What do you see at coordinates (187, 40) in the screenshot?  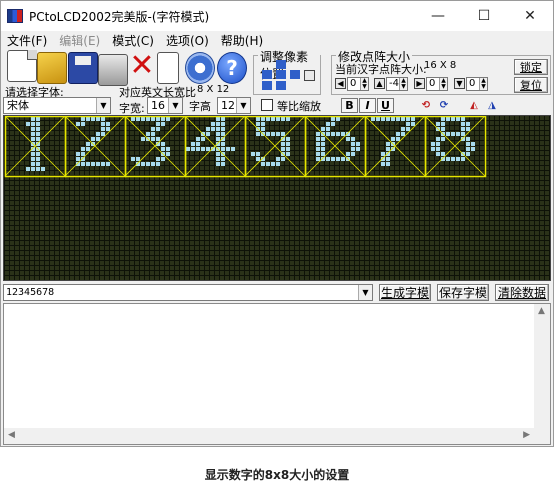 I see `menu-options: 选项(O)` at bounding box center [187, 40].